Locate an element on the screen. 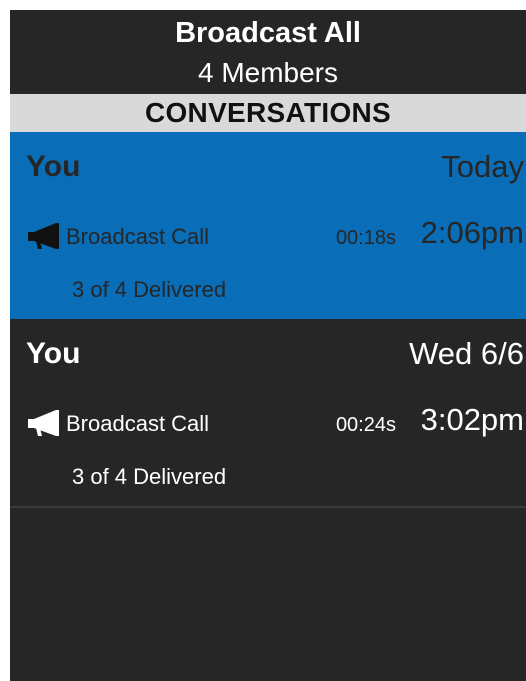  call-row: Broadcast Call 00:24s 3:02pm is located at coordinates (275, 422).